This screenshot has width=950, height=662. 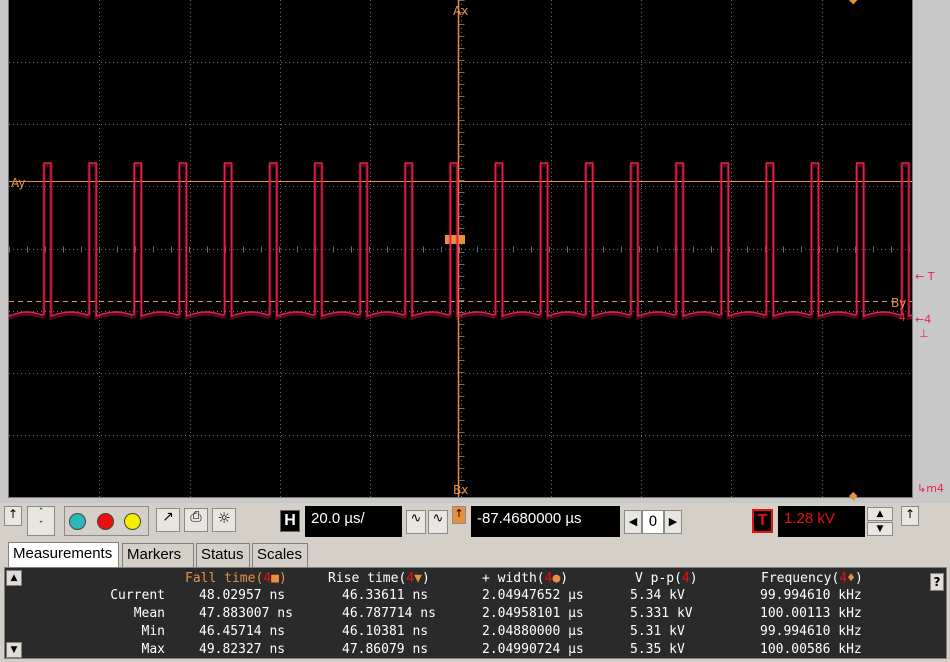 What do you see at coordinates (461, 490) in the screenshot?
I see `cursor-bx-label: Bx` at bounding box center [461, 490].